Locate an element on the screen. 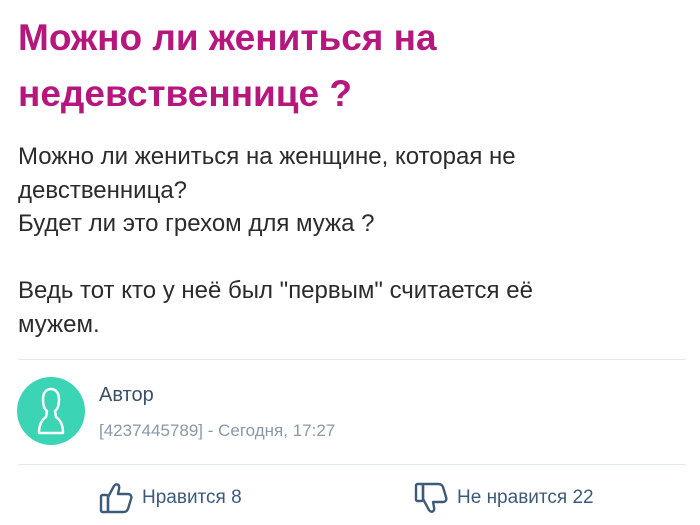 The width and height of the screenshot is (700, 525). question-line: Можно ли жениться на женщине, которая не is located at coordinates (267, 156).